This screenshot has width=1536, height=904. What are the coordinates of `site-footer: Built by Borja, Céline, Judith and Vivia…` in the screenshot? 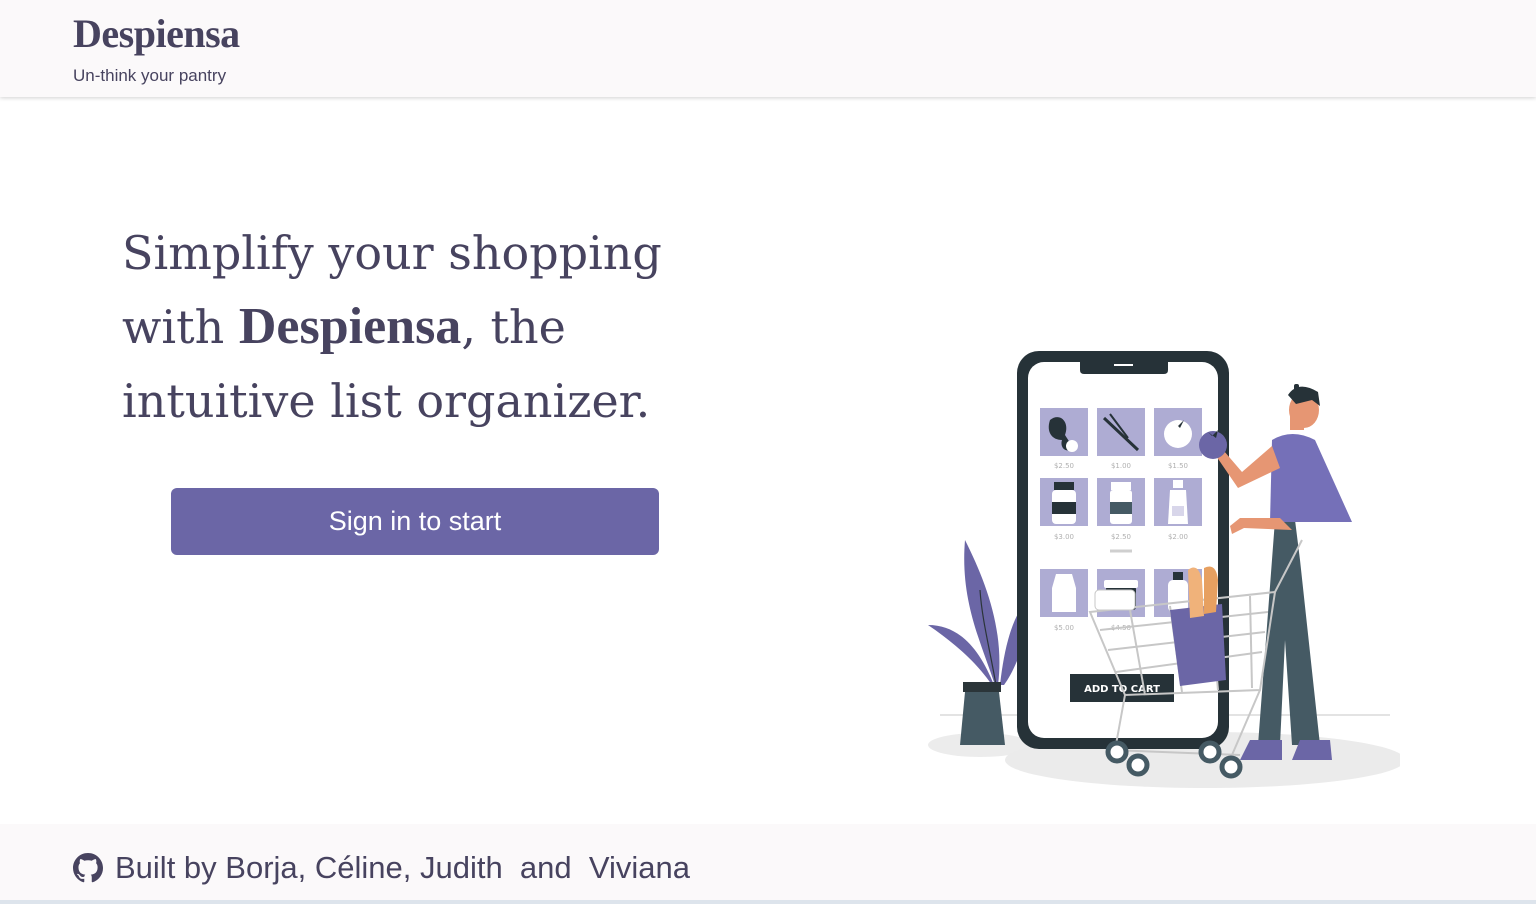 It's located at (768, 864).